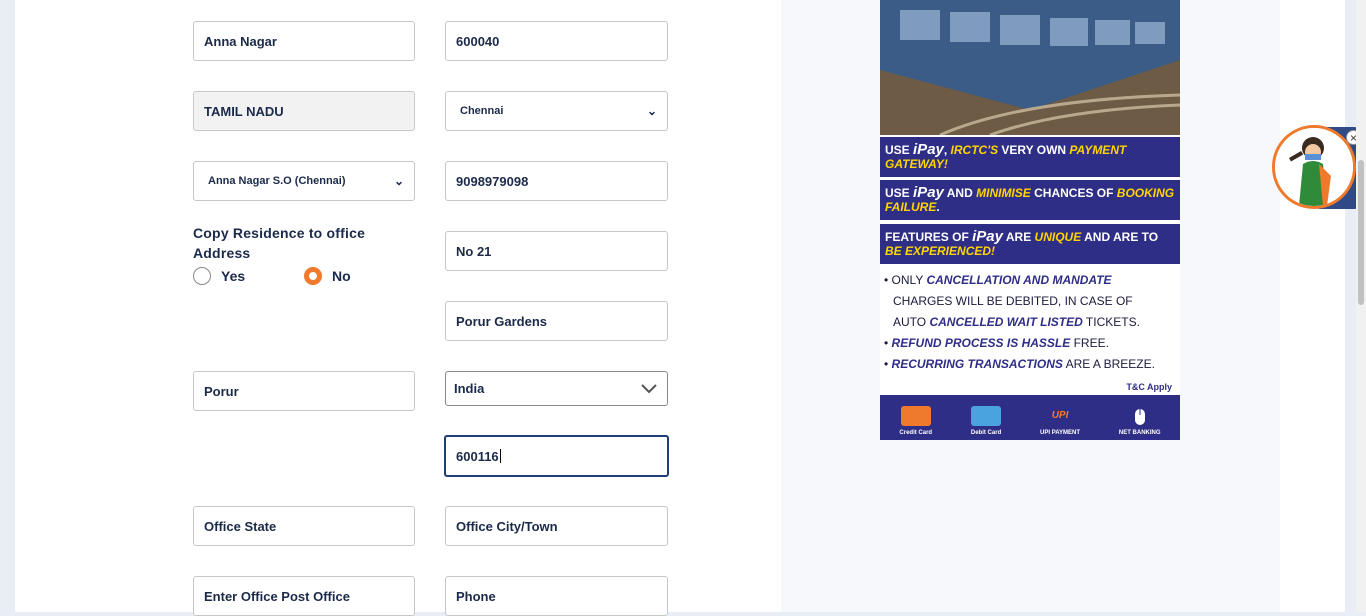 This screenshot has width=1366, height=616. Describe the element at coordinates (915, 416) in the screenshot. I see `credit-card-icon` at that location.